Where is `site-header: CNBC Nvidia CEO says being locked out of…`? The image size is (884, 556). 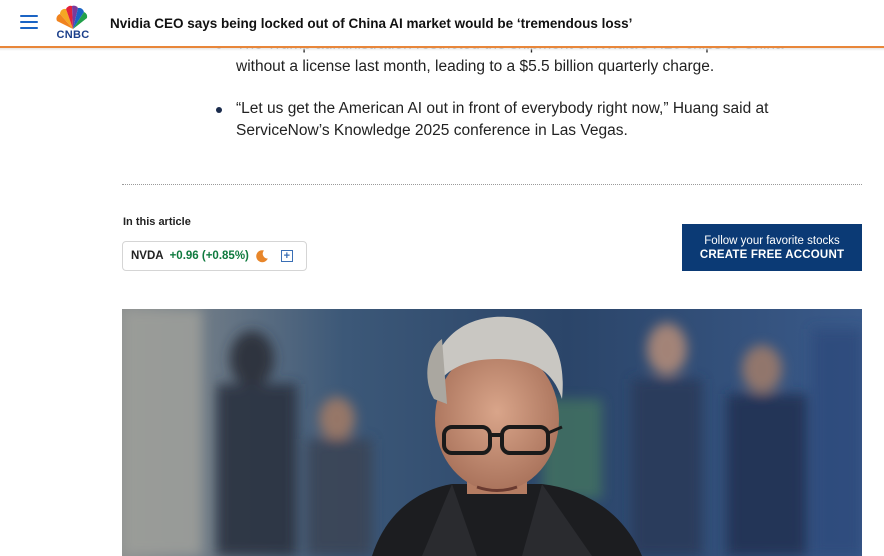
site-header: CNBC Nvidia CEO says being locked out of… is located at coordinates (442, 24).